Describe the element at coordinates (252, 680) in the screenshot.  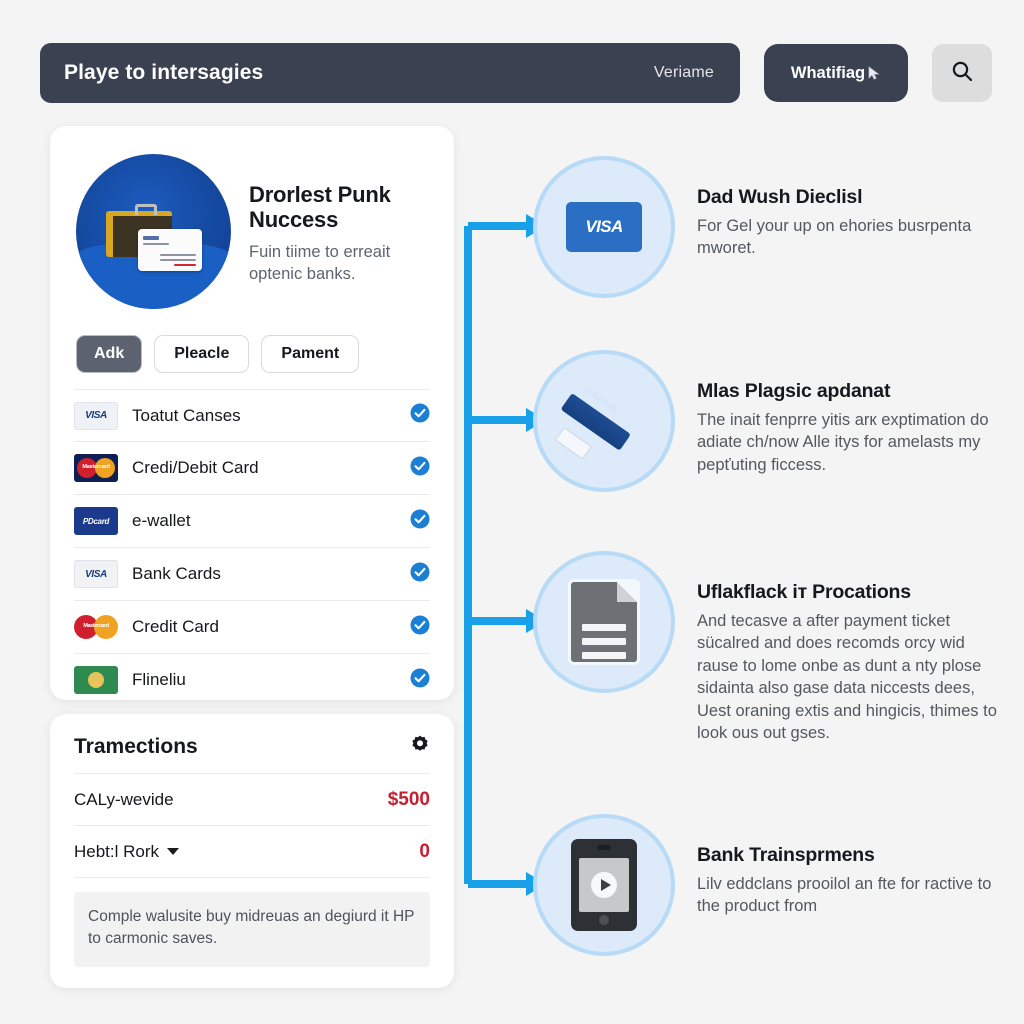
I see `list-item: Flineliu` at that location.